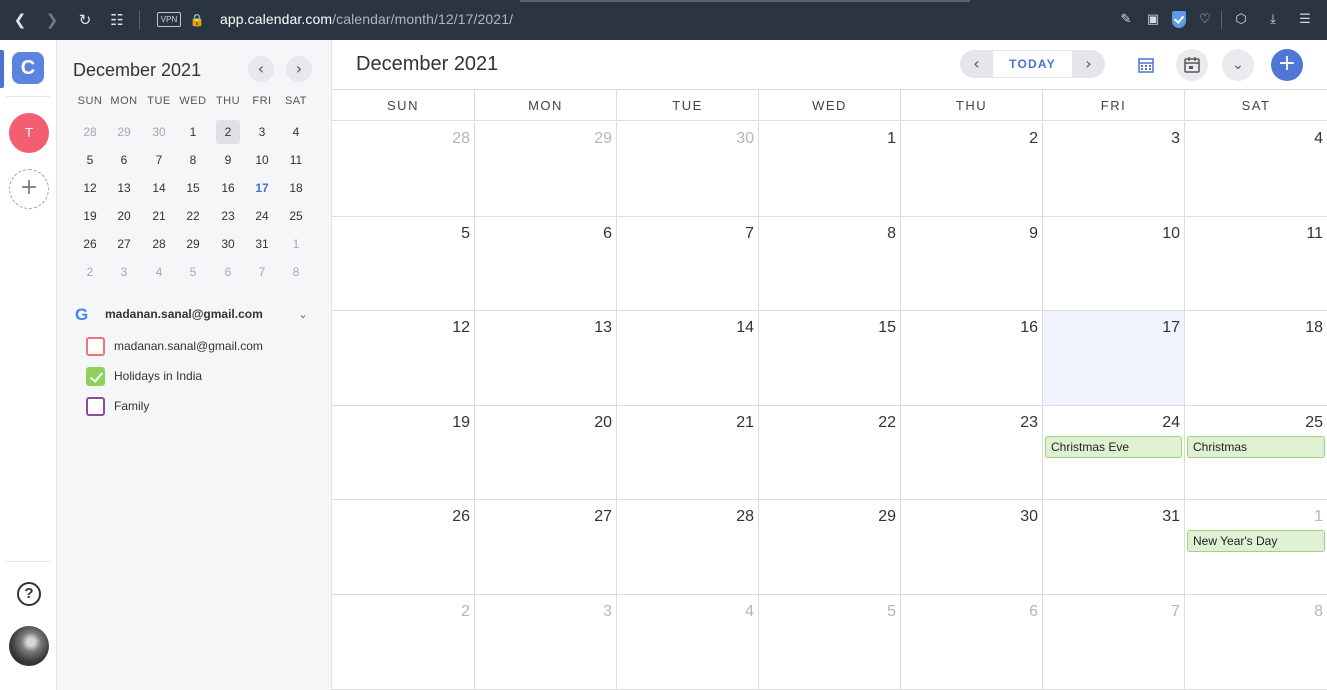  Describe the element at coordinates (29, 646) in the screenshot. I see `user-avatar` at that location.